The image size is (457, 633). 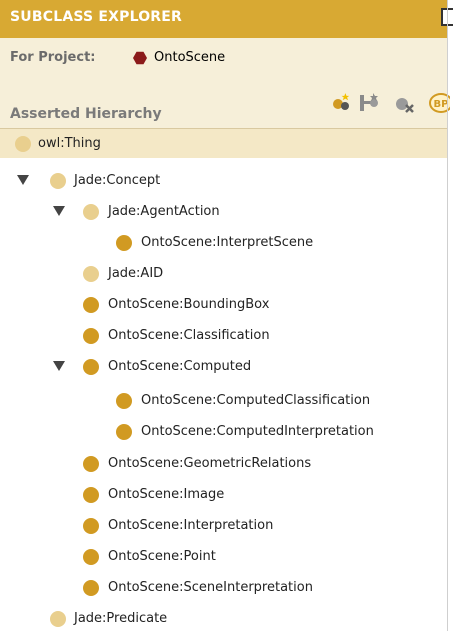 I want to click on add-subclass-icon, so click(x=341, y=103).